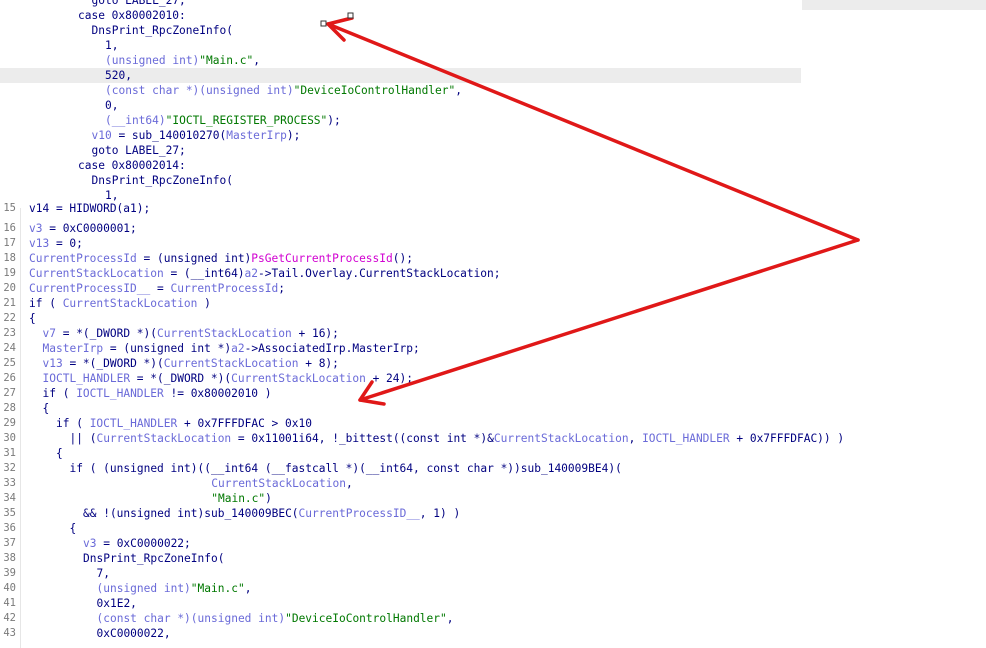 Image resolution: width=986 pixels, height=648 pixels. What do you see at coordinates (83, 228) in the screenshot?
I see `code-line: v3 = 0xC0000001;` at bounding box center [83, 228].